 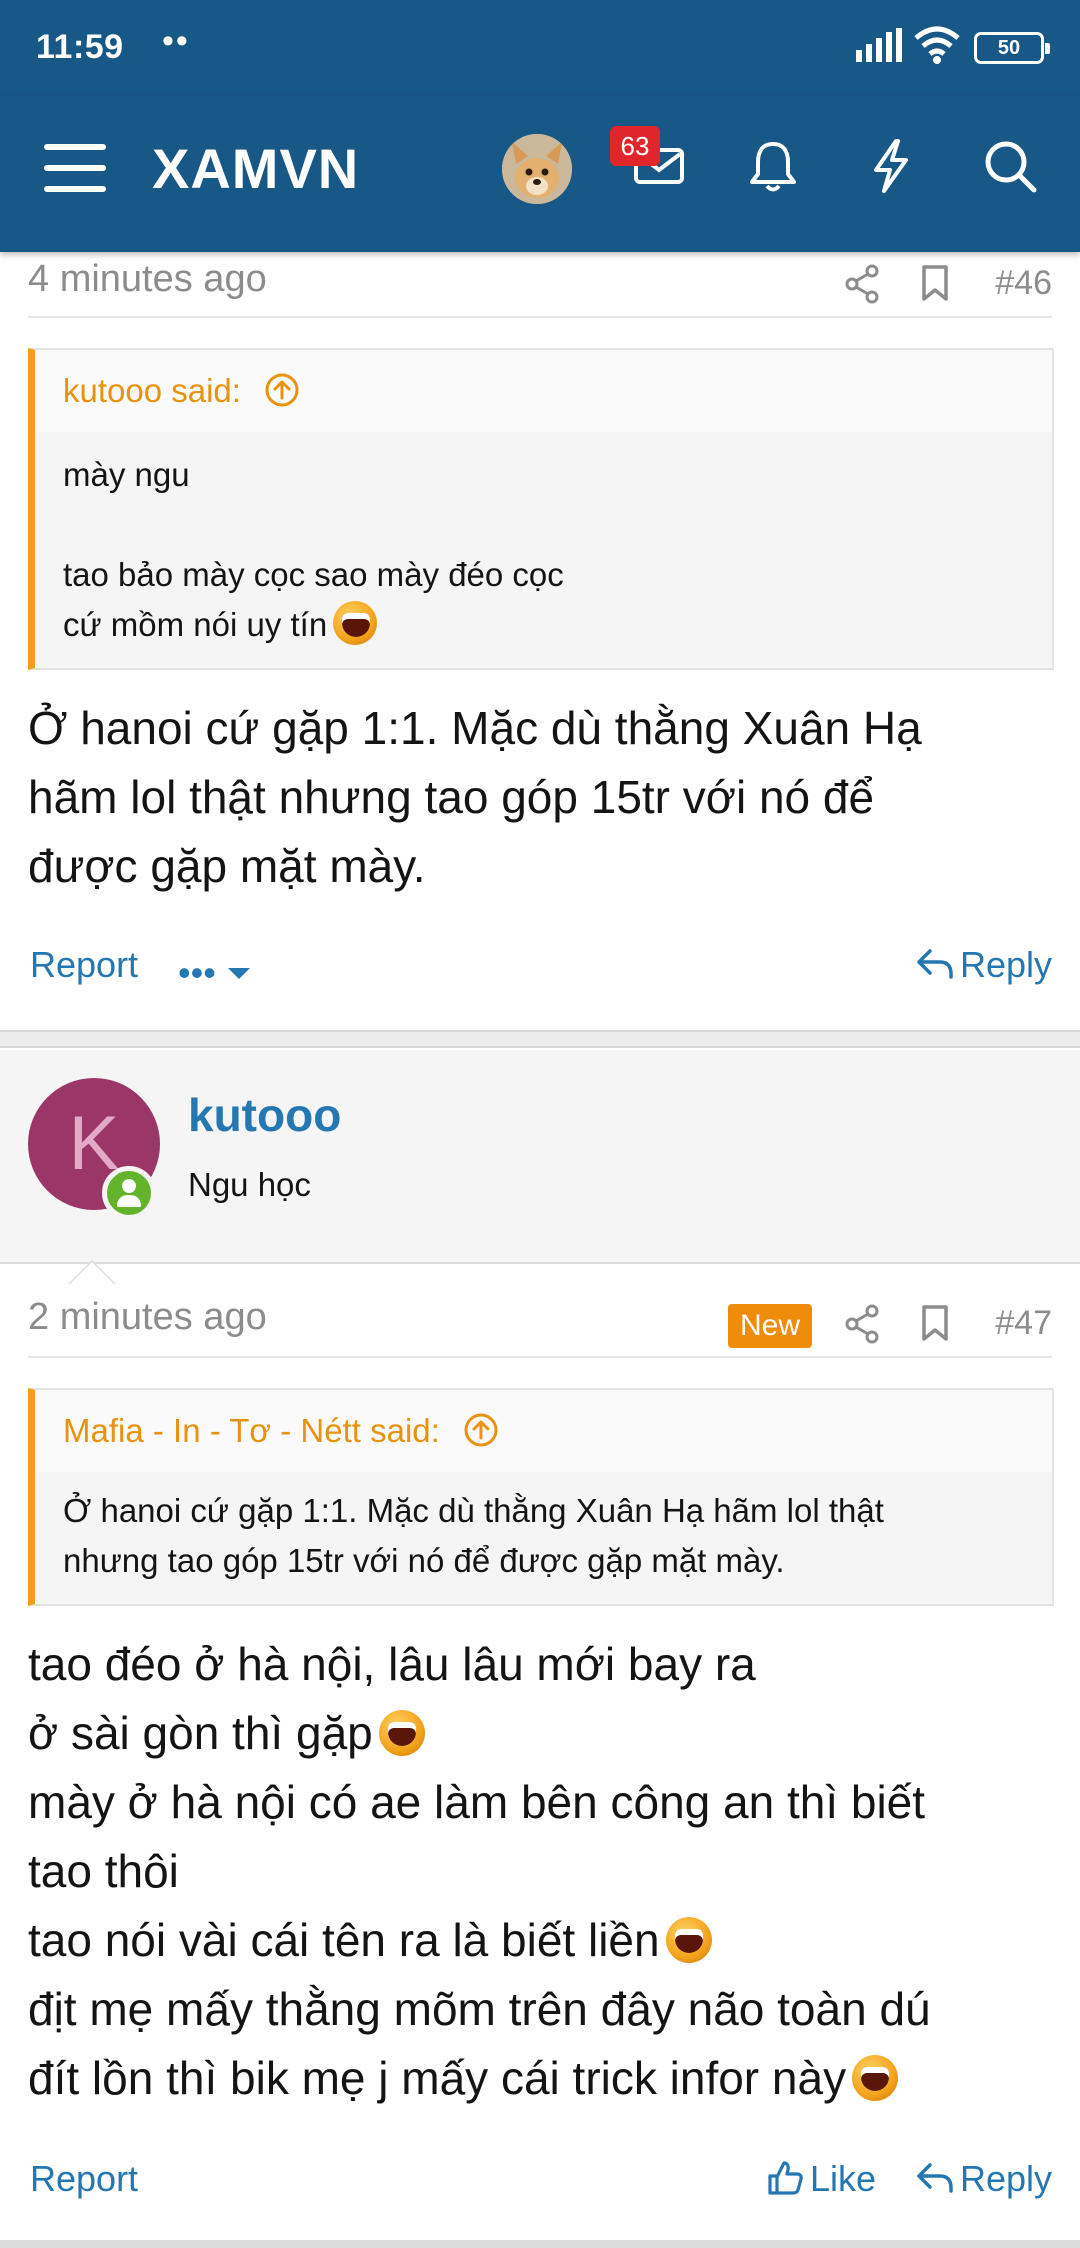 What do you see at coordinates (475, 728) in the screenshot?
I see `post-line: Ở hanoi cứ gặp 1:1. Mặc dù thằng Xuân Hạ` at bounding box center [475, 728].